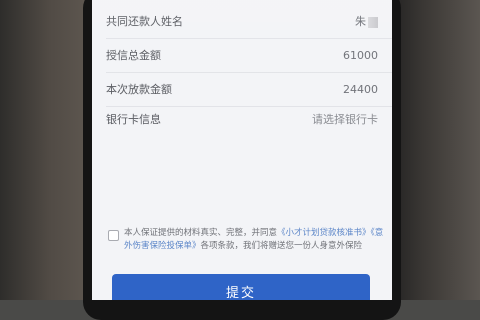 The width and height of the screenshot is (480, 320). I want to click on form-row-co-borrower-name: 共同还款人姓名 朱, so click(242, 21).